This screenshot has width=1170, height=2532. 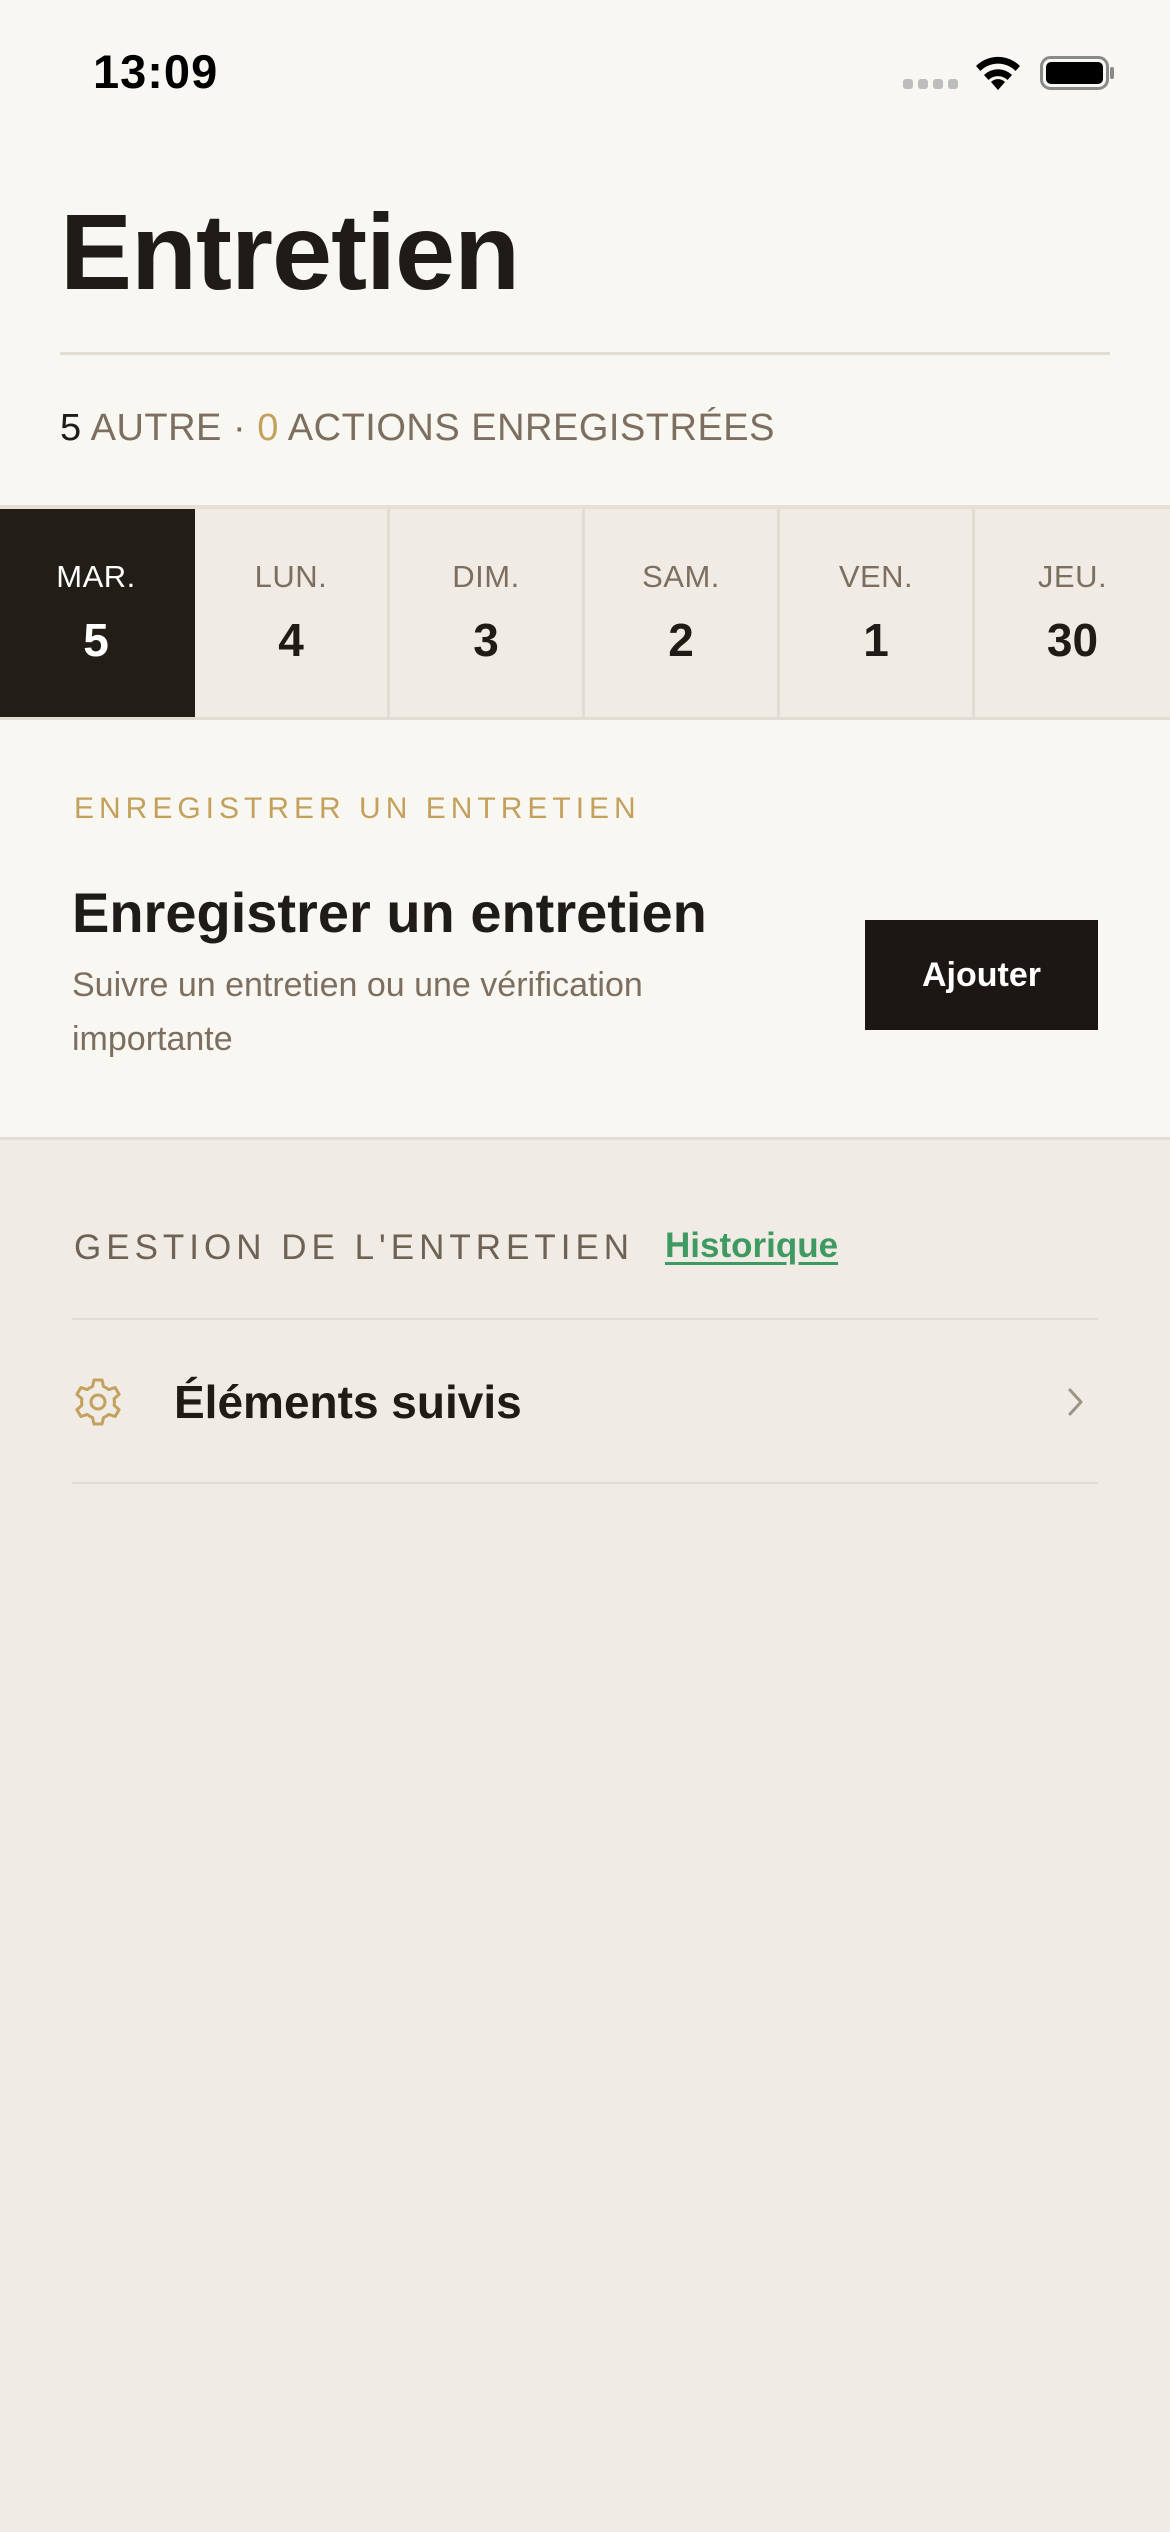 What do you see at coordinates (682, 613) in the screenshot?
I see `day-tile: SAM. 2` at bounding box center [682, 613].